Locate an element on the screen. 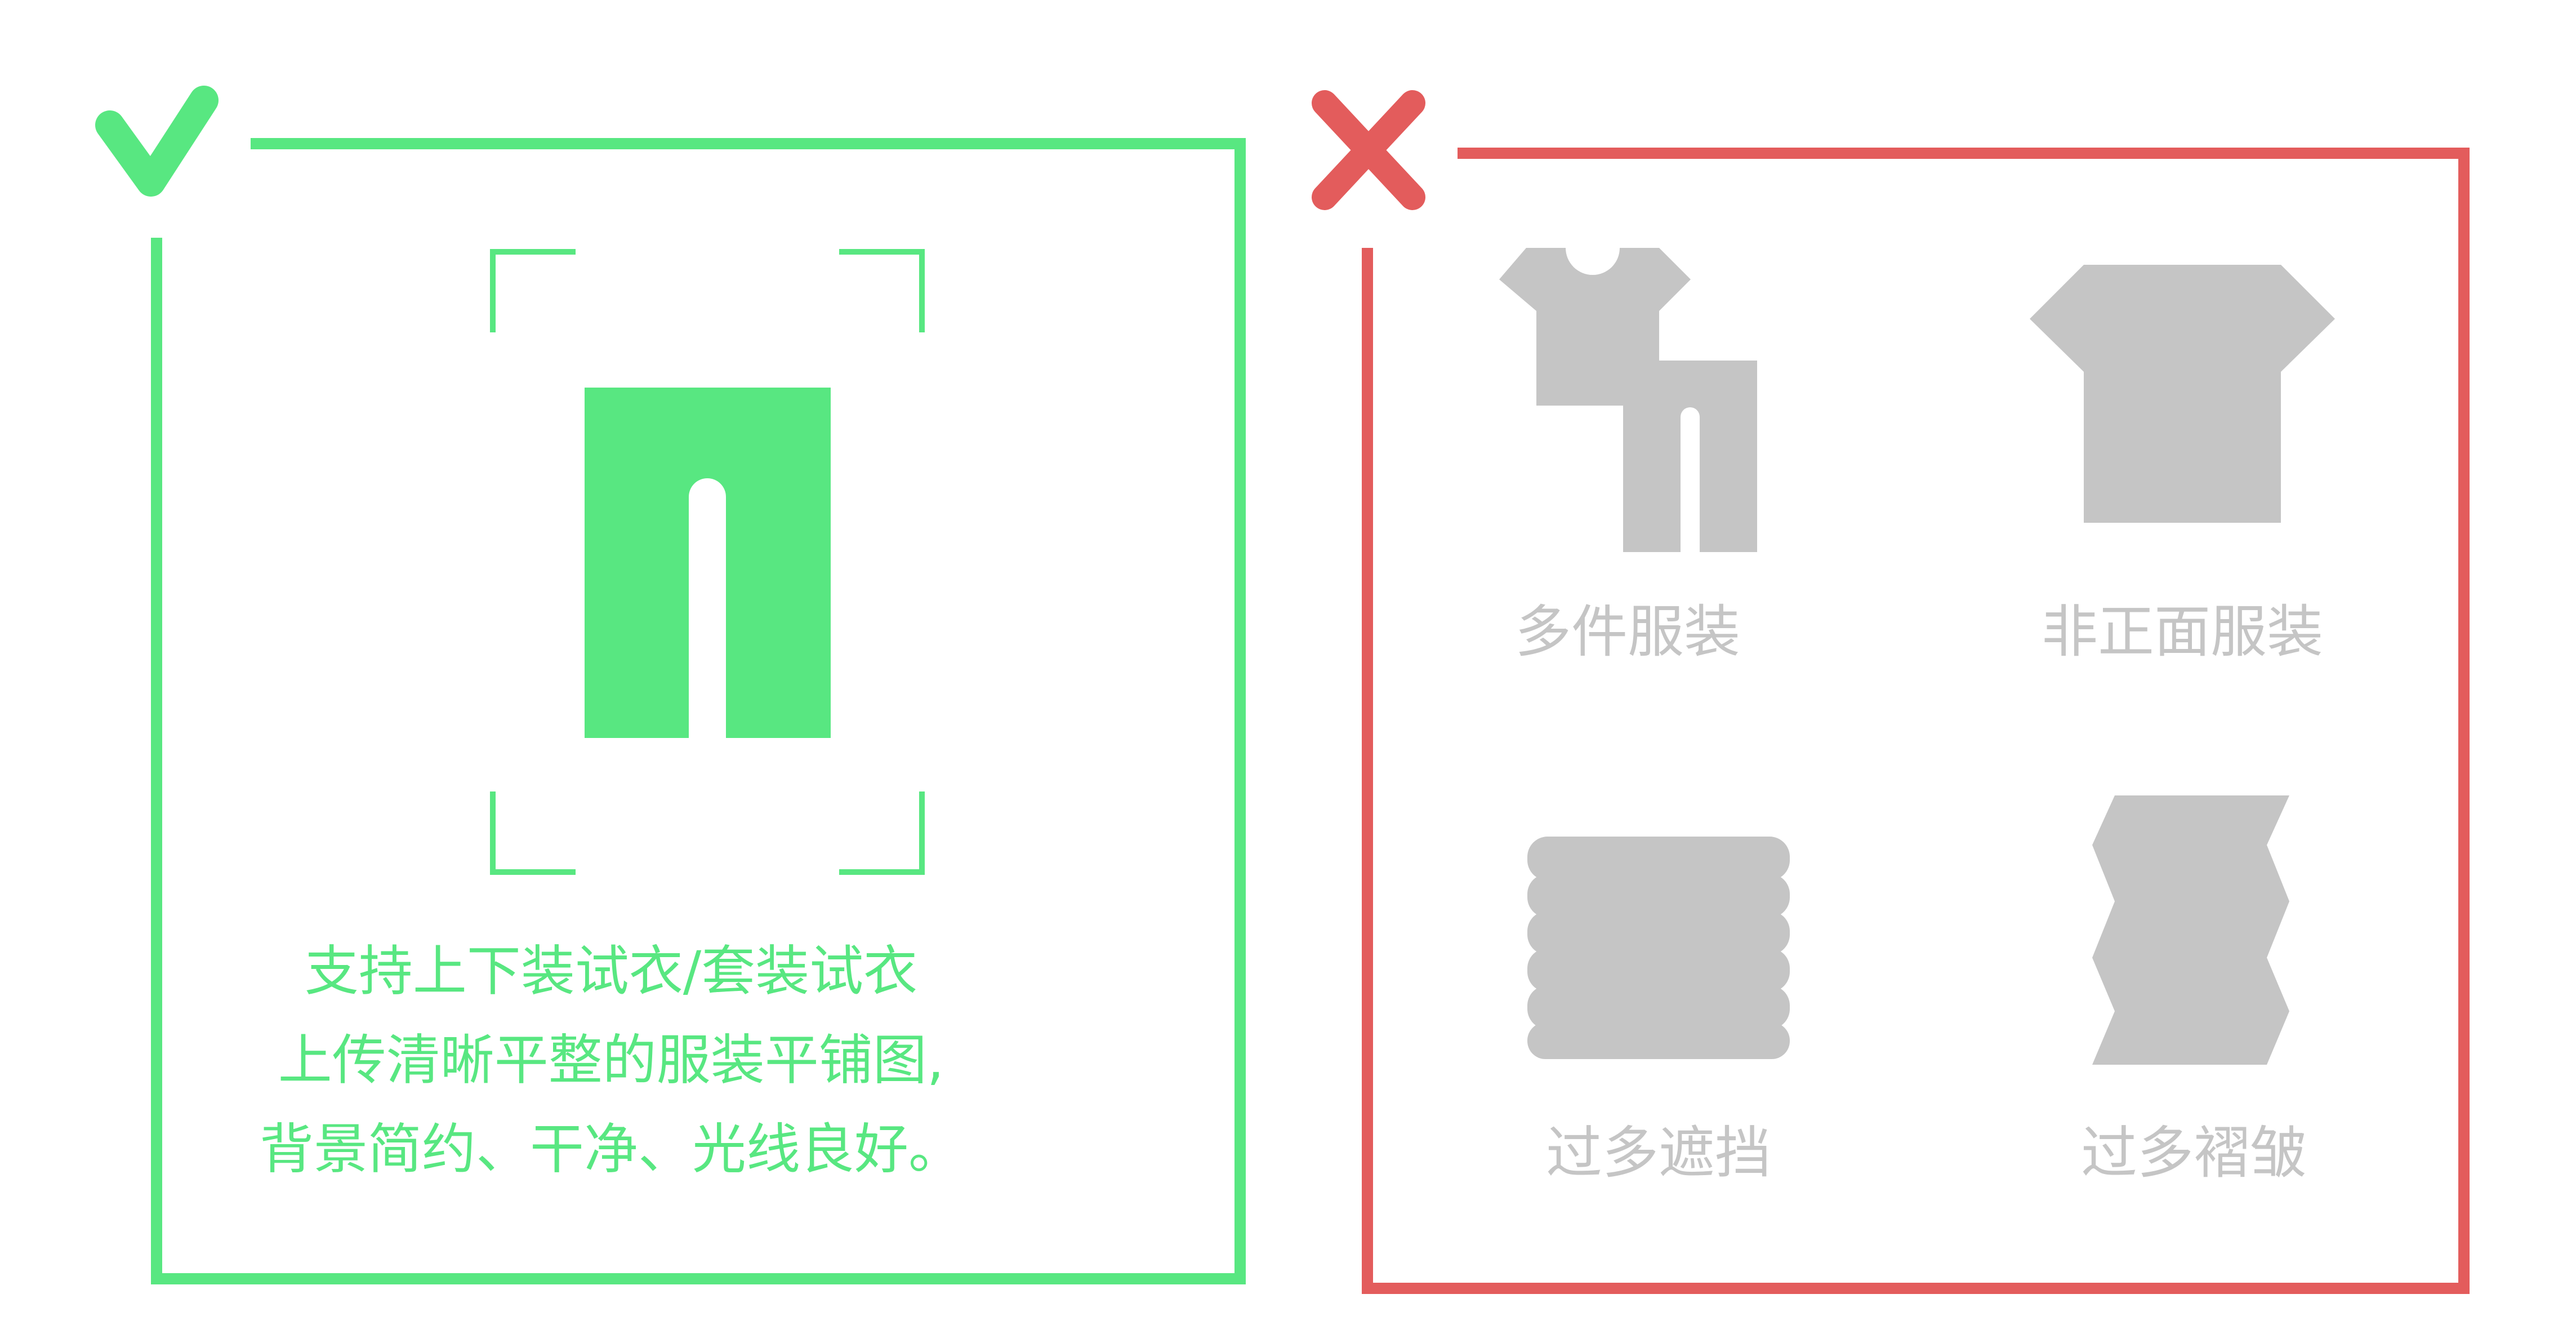 The height and width of the screenshot is (1343, 2576). good-example-caption: 支持上下装试衣/套装试衣 上传清晰平整的服装平铺图, 背景简约、干净、光线良好。 is located at coordinates (611, 1060).